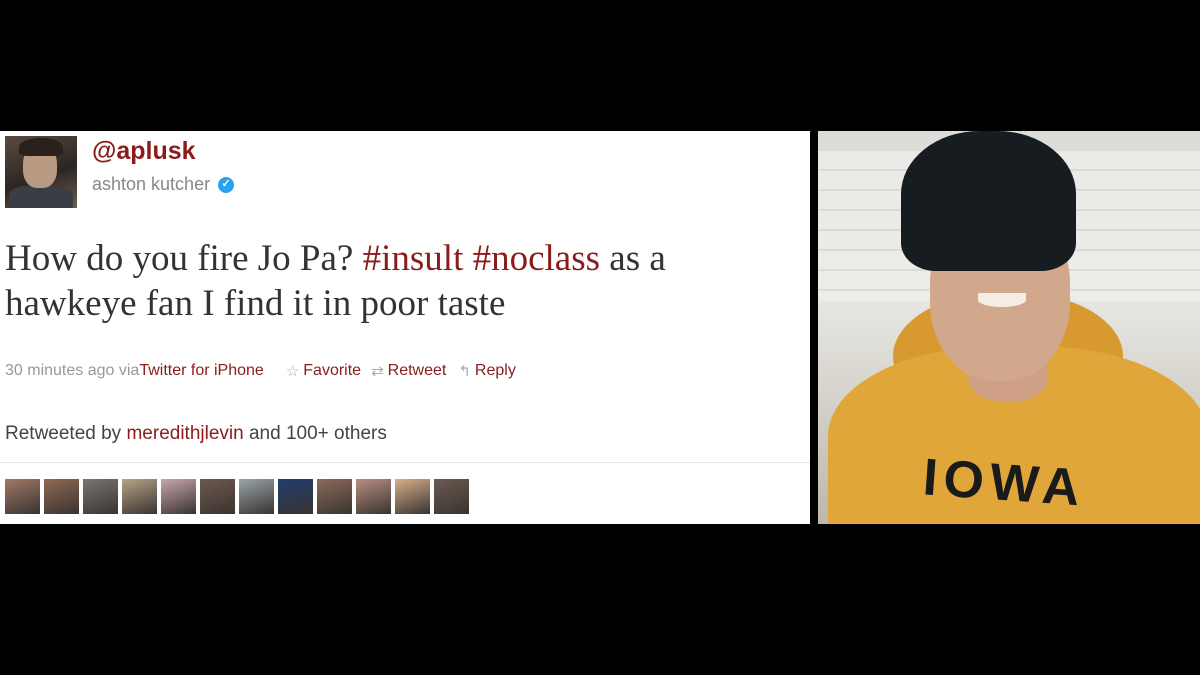 This screenshot has height=675, width=1200. What do you see at coordinates (1004, 483) in the screenshot?
I see `hoodie-text: IOWA` at bounding box center [1004, 483].